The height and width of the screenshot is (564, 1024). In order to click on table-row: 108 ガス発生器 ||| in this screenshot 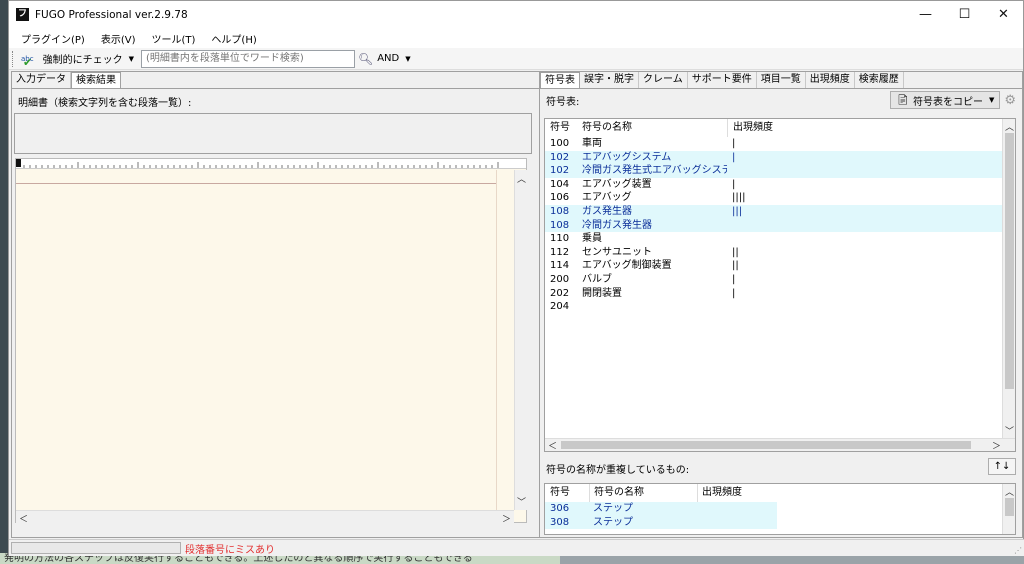, I will do `click(780, 211)`.